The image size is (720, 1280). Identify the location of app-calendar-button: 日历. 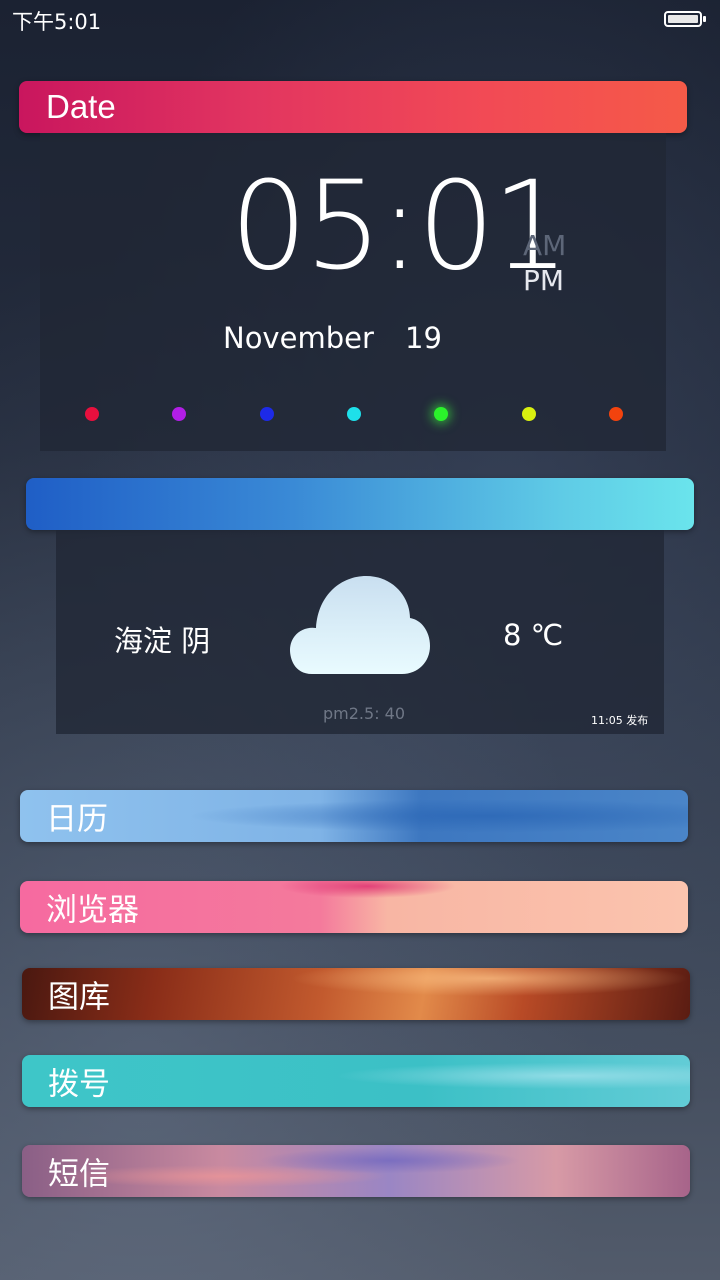
(354, 816).